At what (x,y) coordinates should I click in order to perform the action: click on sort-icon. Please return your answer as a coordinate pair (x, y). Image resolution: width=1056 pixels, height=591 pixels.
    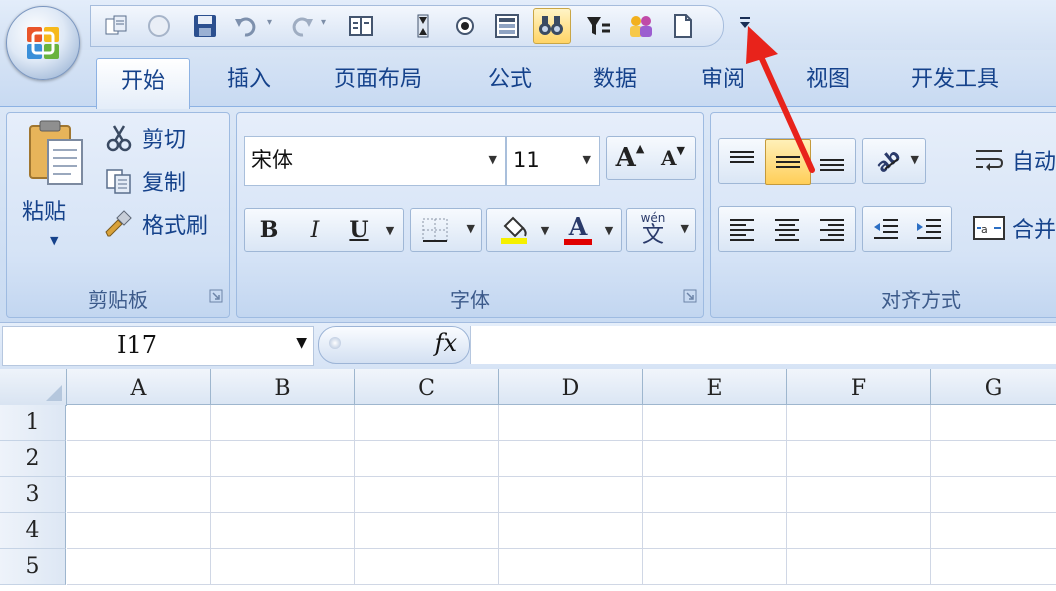
    Looking at the image, I should click on (423, 26).